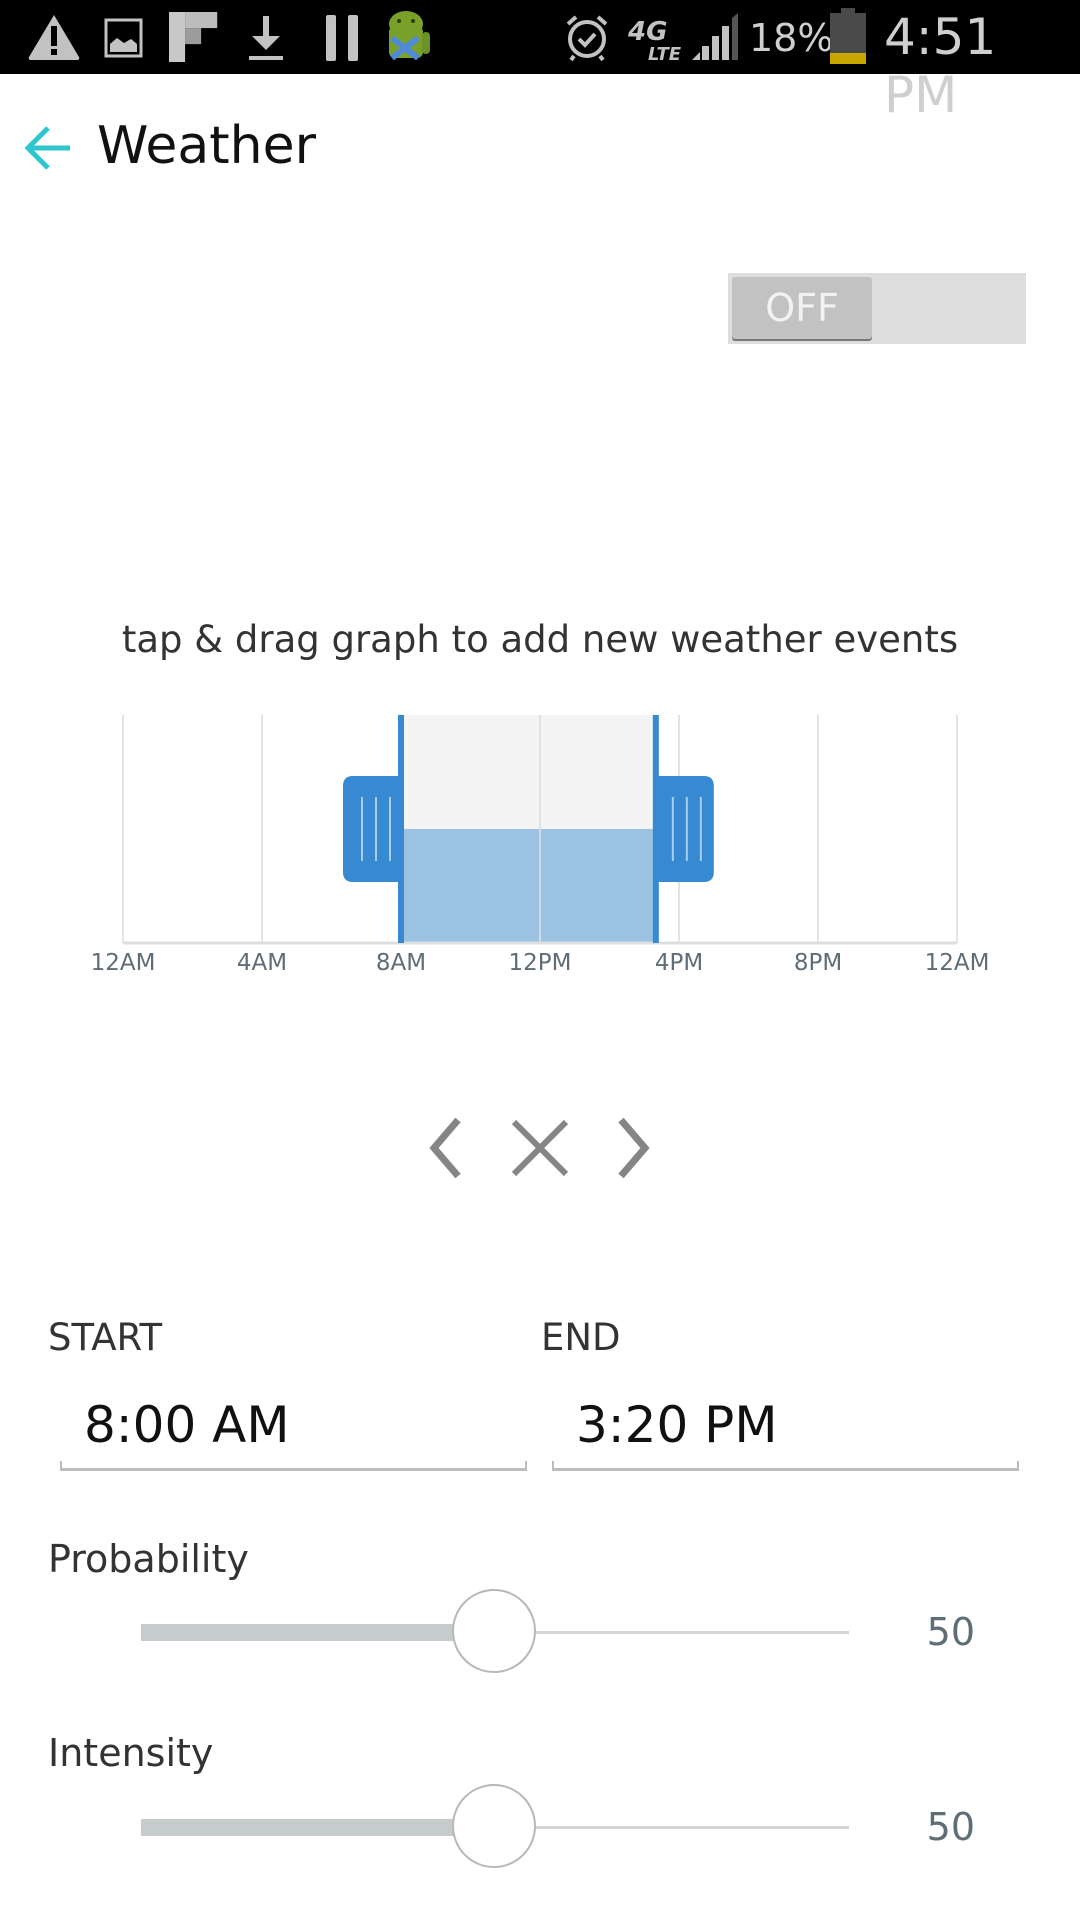 This screenshot has width=1080, height=1920. What do you see at coordinates (950, 1632) in the screenshot?
I see `probability-value: 50` at bounding box center [950, 1632].